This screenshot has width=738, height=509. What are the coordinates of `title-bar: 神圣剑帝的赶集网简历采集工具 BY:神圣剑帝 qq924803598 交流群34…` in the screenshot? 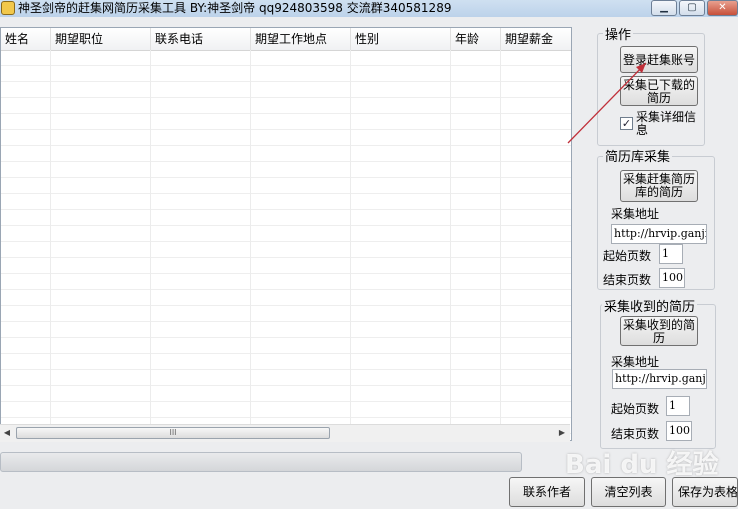 It's located at (369, 8).